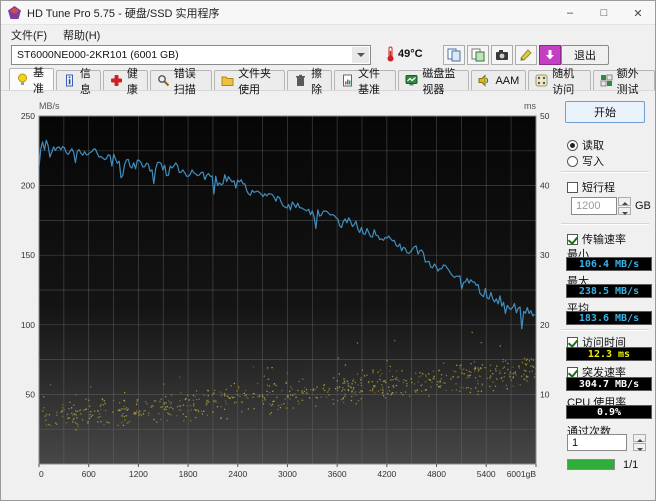 The image size is (656, 501). I want to click on svg-text: 2400, so click(237, 474).